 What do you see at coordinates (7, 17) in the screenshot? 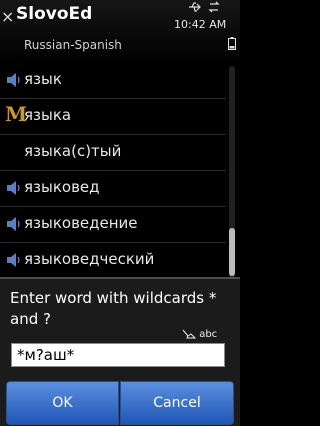
I see `close-icon: ×` at bounding box center [7, 17].